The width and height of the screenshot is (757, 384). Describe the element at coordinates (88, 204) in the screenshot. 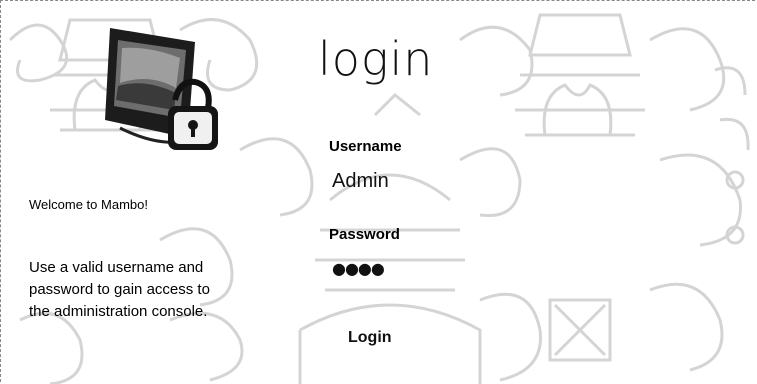

I see `welcome-message: Welcome to Mambo!` at that location.